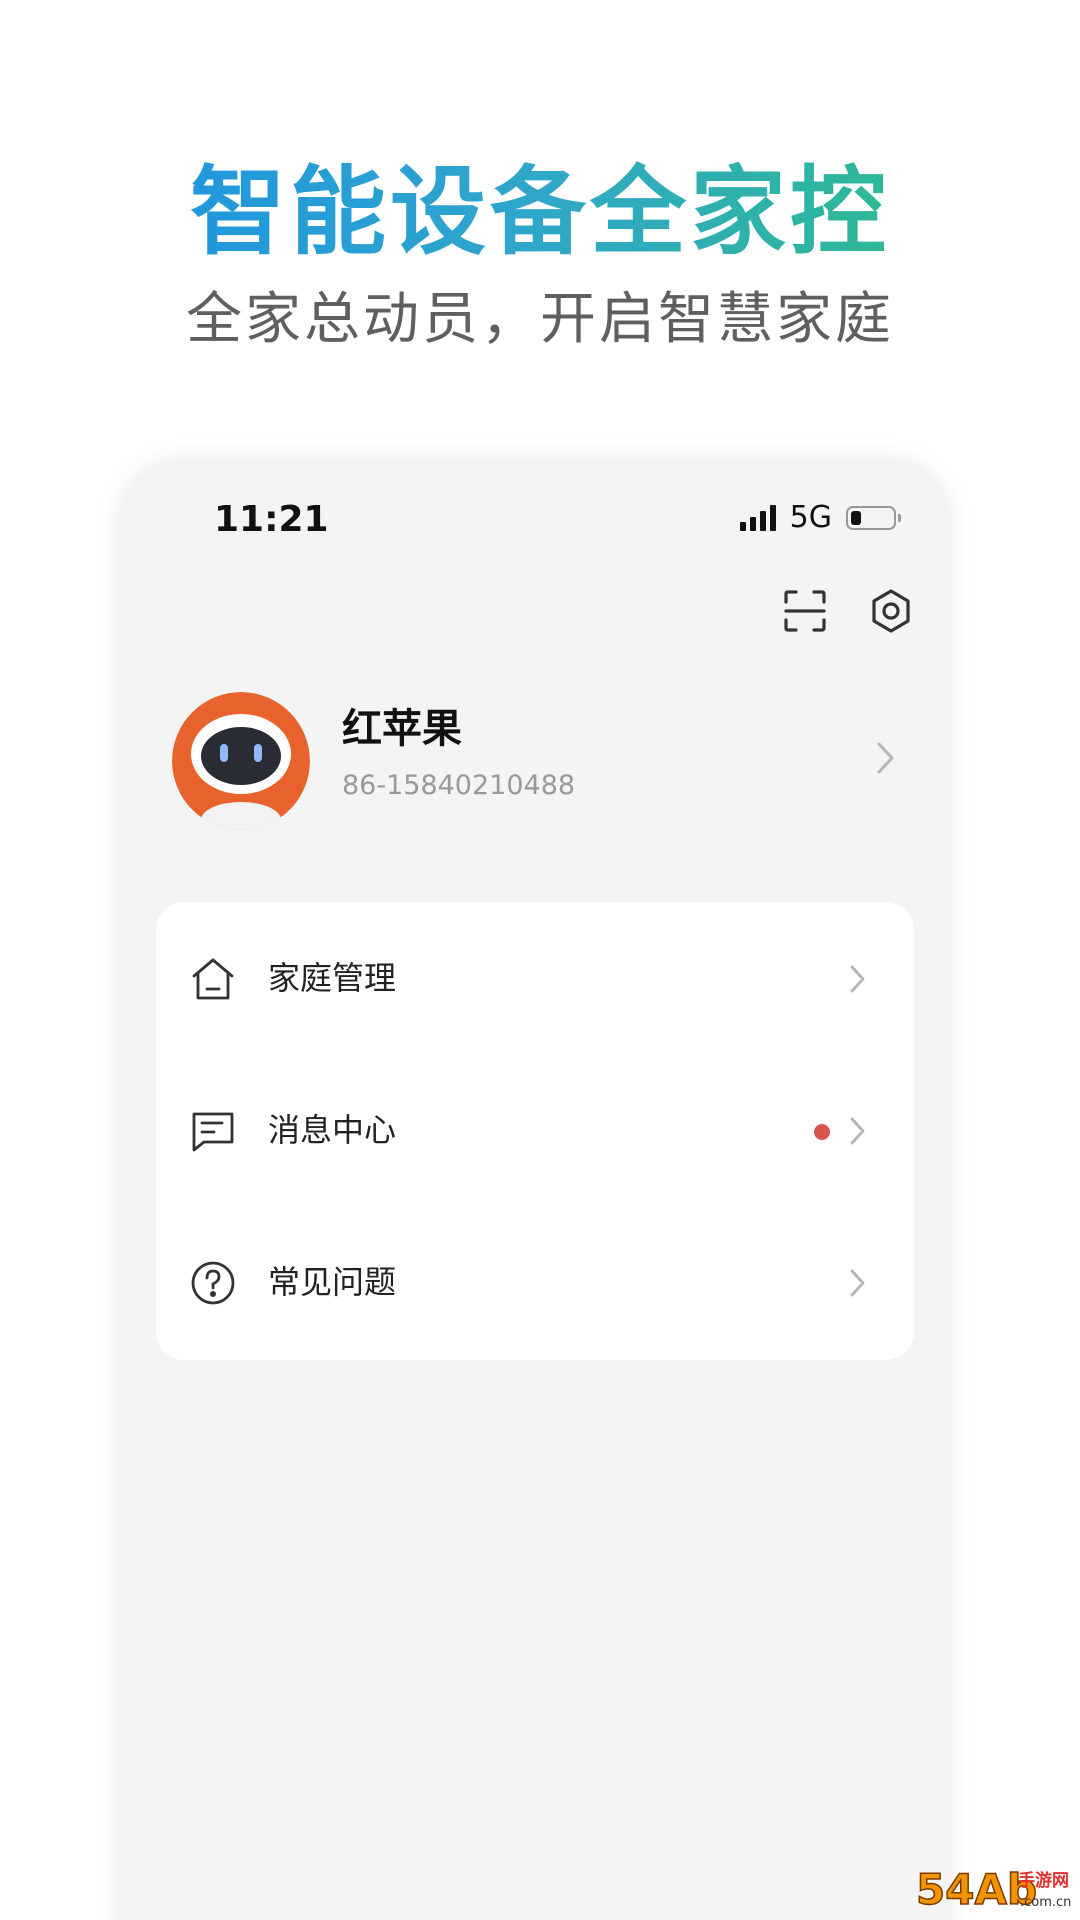 This screenshot has height=1920, width=1080. Describe the element at coordinates (402, 729) in the screenshot. I see `user-name: 红苹果` at that location.